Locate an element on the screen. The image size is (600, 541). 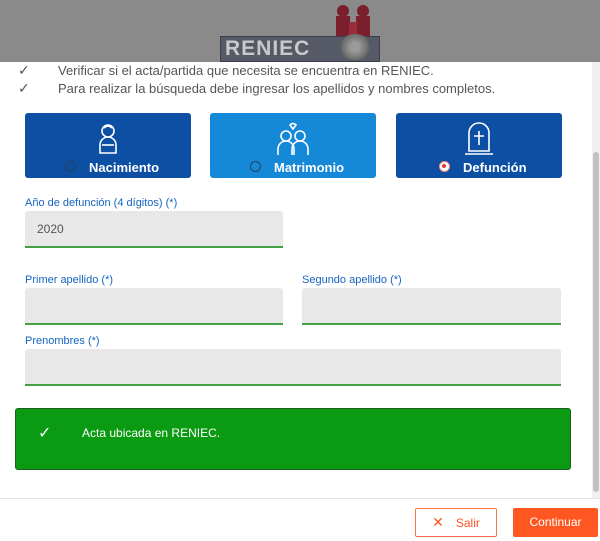
type-card-defuncion: Defunción is located at coordinates (479, 145).